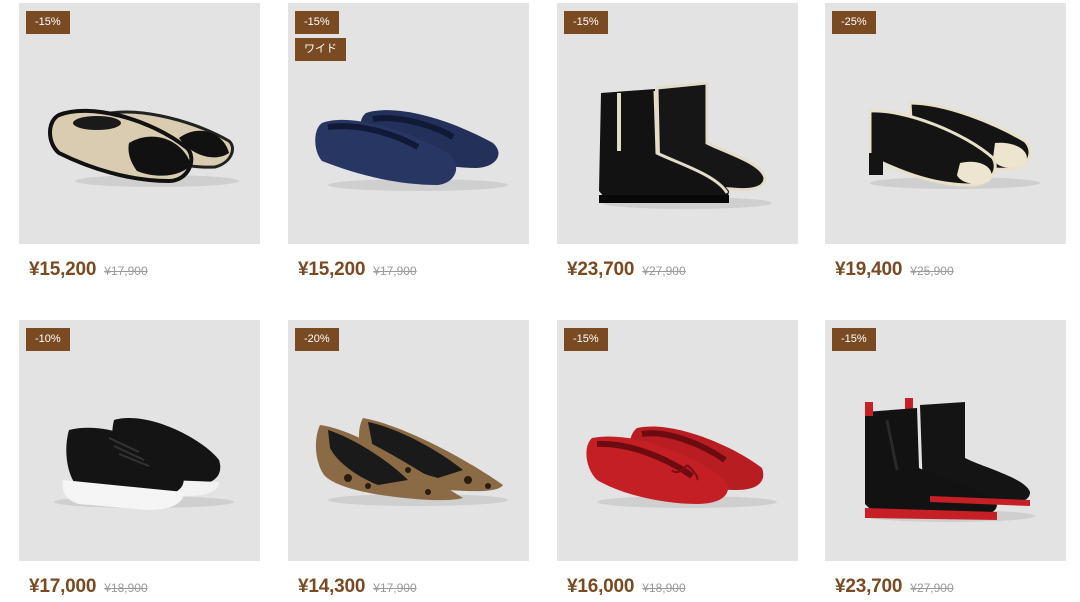  Describe the element at coordinates (601, 586) in the screenshot. I see `sale-price: ¥16,000` at that location.